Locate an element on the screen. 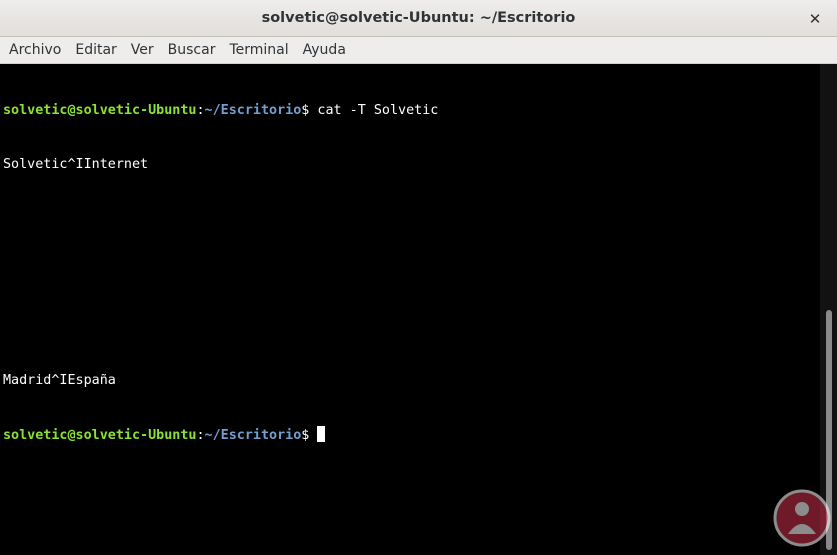  title-bar: solvetic@solvetic-Ubuntu: ~/Escritorio ✕ is located at coordinates (418, 18).